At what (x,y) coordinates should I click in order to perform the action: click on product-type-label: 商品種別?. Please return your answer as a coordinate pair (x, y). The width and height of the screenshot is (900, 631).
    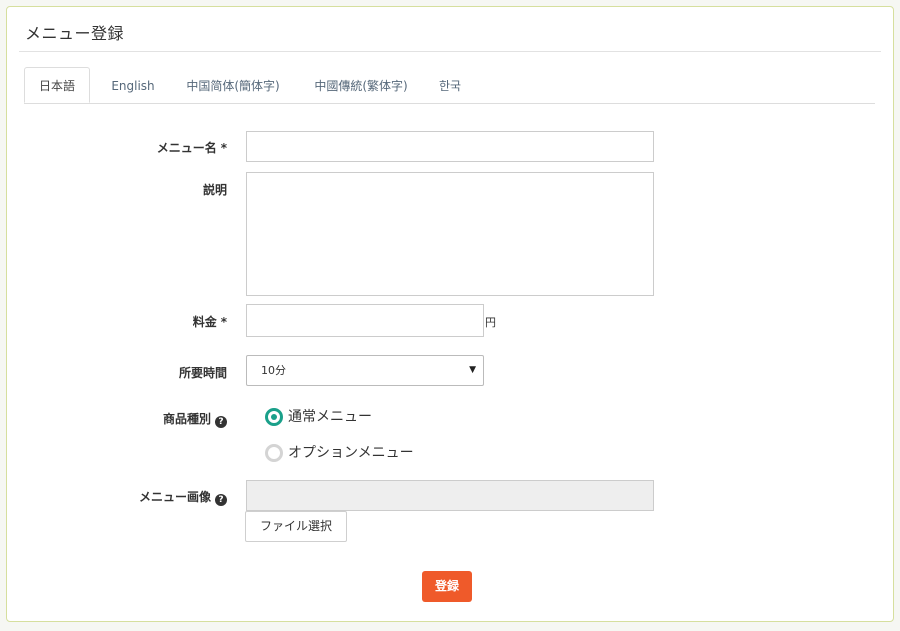
    Looking at the image, I should click on (157, 419).